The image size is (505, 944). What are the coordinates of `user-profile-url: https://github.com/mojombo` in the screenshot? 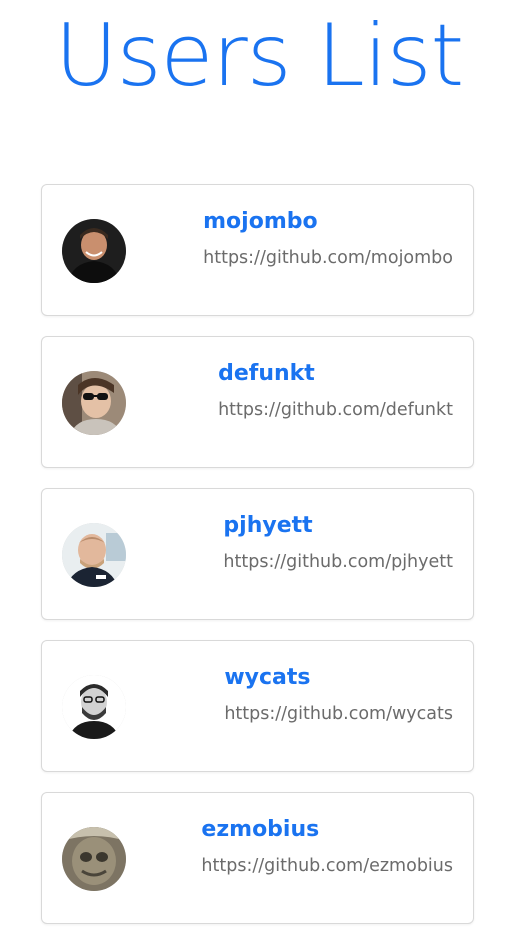 It's located at (328, 258).